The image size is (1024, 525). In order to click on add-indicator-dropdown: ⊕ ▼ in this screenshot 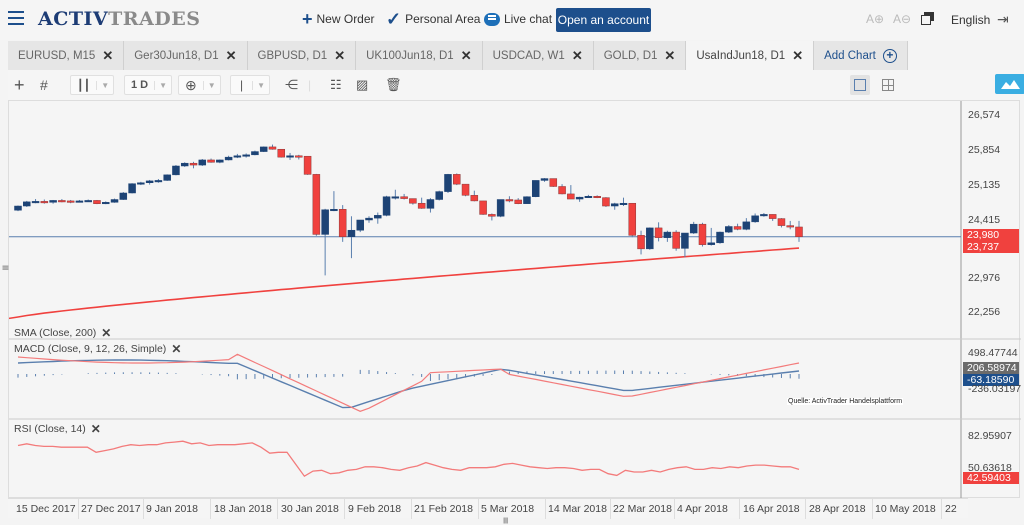, I will do `click(199, 85)`.